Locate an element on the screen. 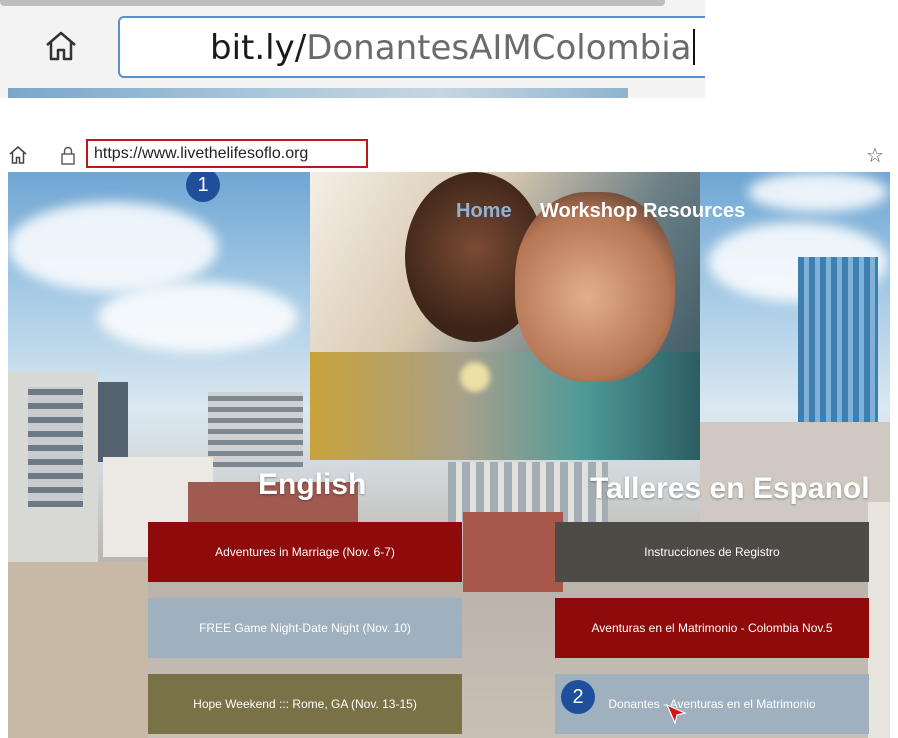 The width and height of the screenshot is (898, 738). url-domain: bit.ly/ is located at coordinates (258, 48).